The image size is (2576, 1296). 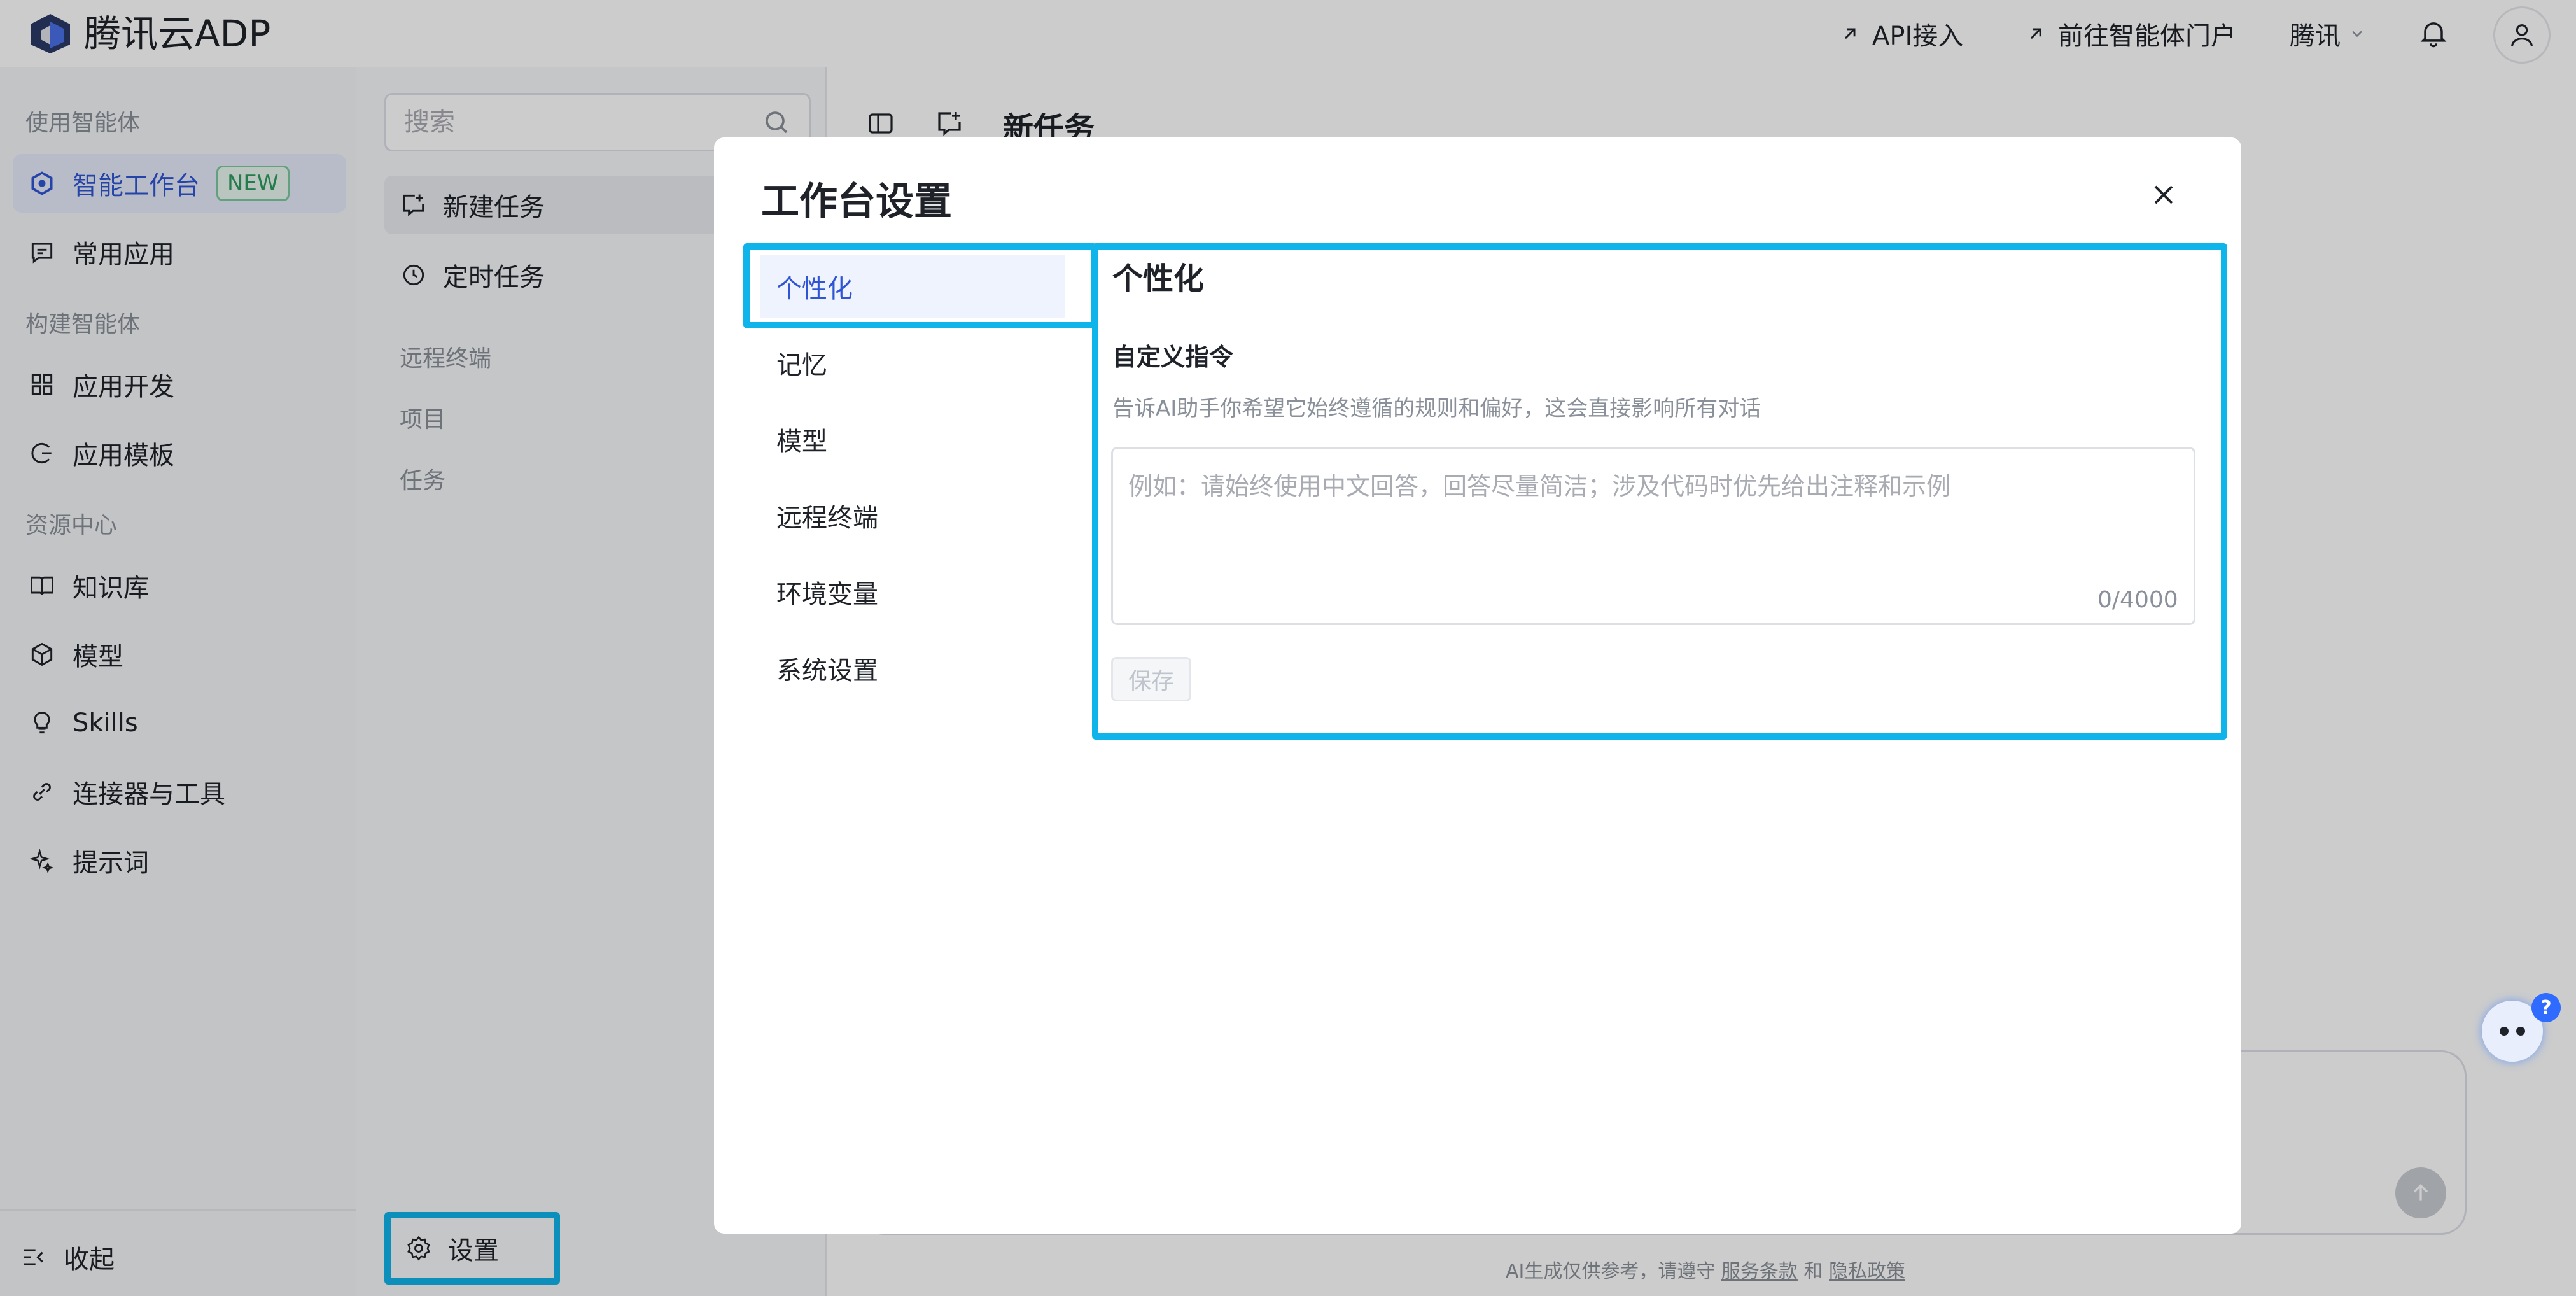 What do you see at coordinates (2137, 600) in the screenshot?
I see `character-counter: 0/4000` at bounding box center [2137, 600].